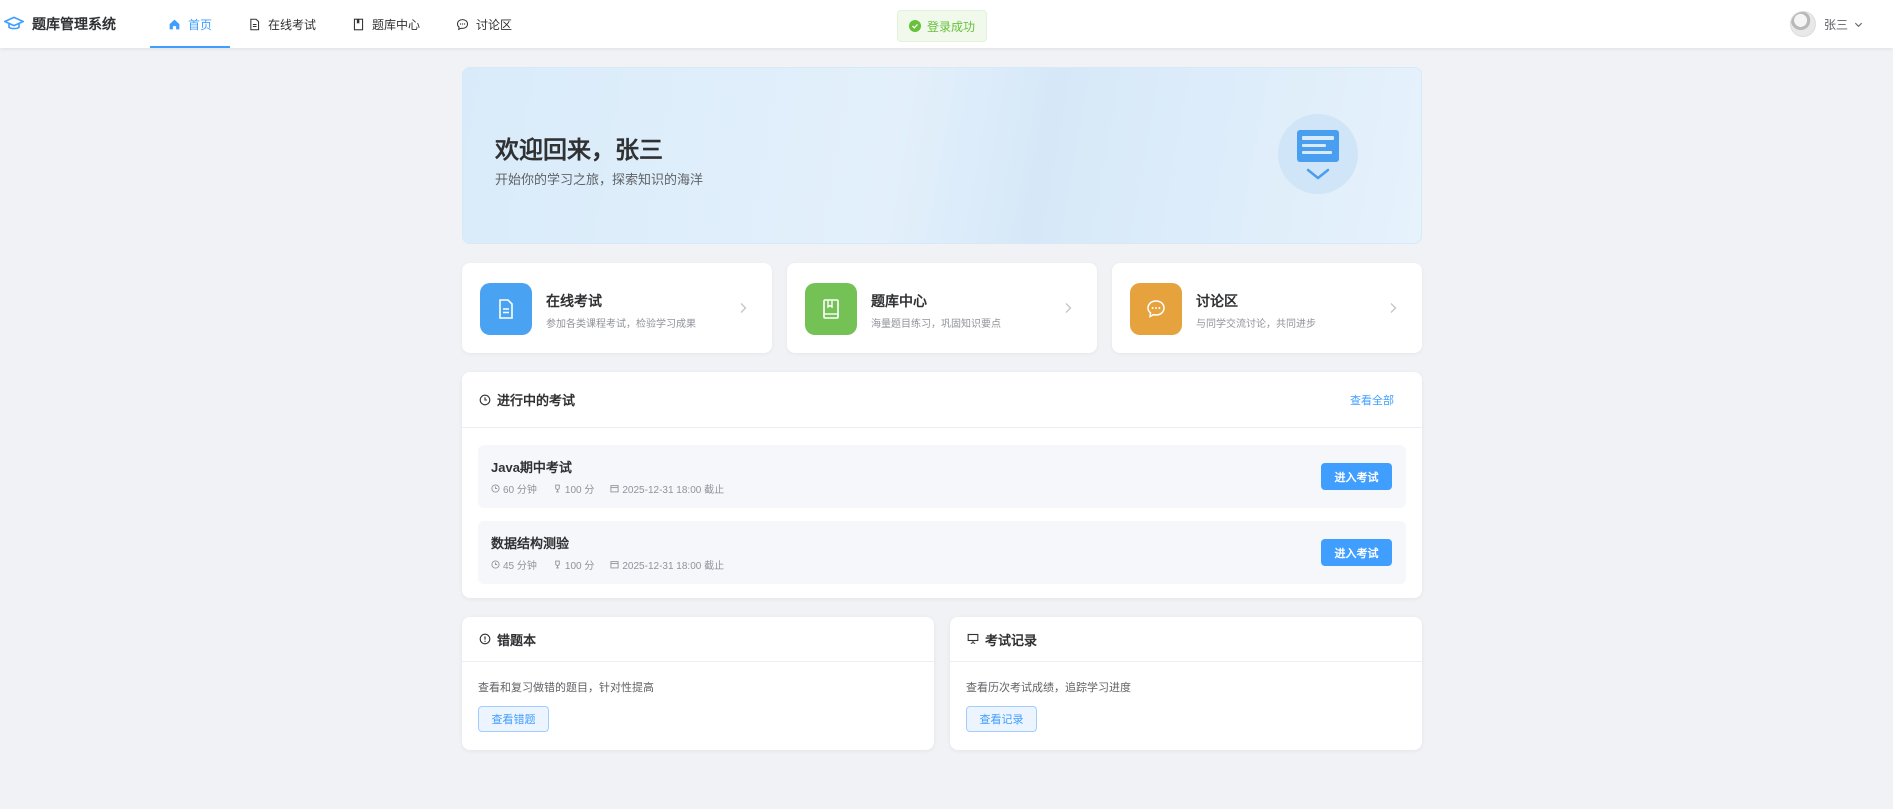 This screenshot has width=1893, height=809. Describe the element at coordinates (950, 26) in the screenshot. I see `toast-message: 登录成功` at that location.